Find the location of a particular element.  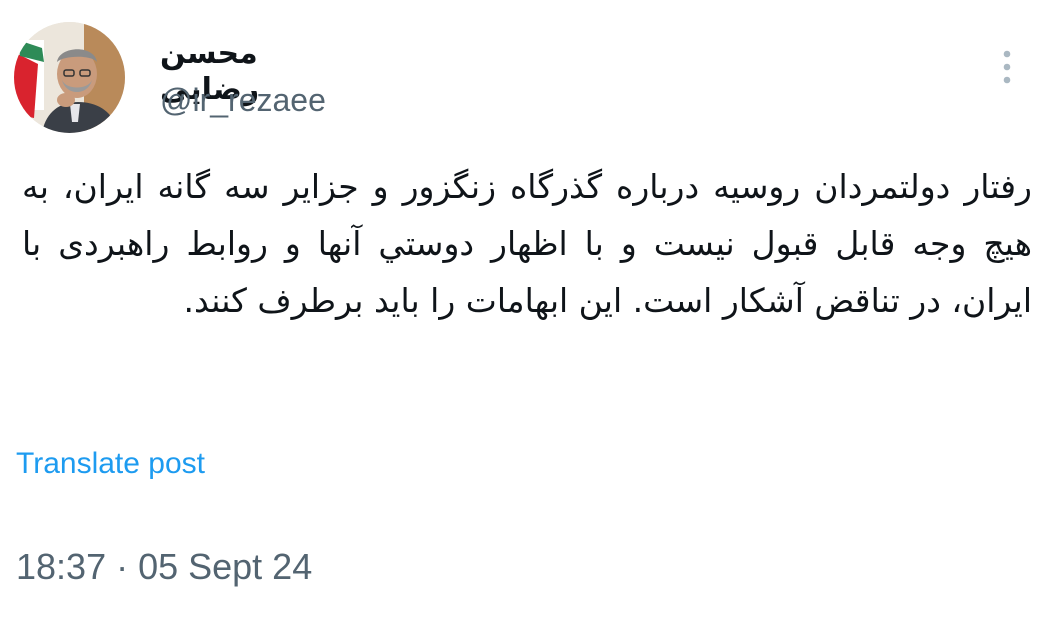

tweet-timestamp: 18:37 · 05 Sept 24 is located at coordinates (164, 567).